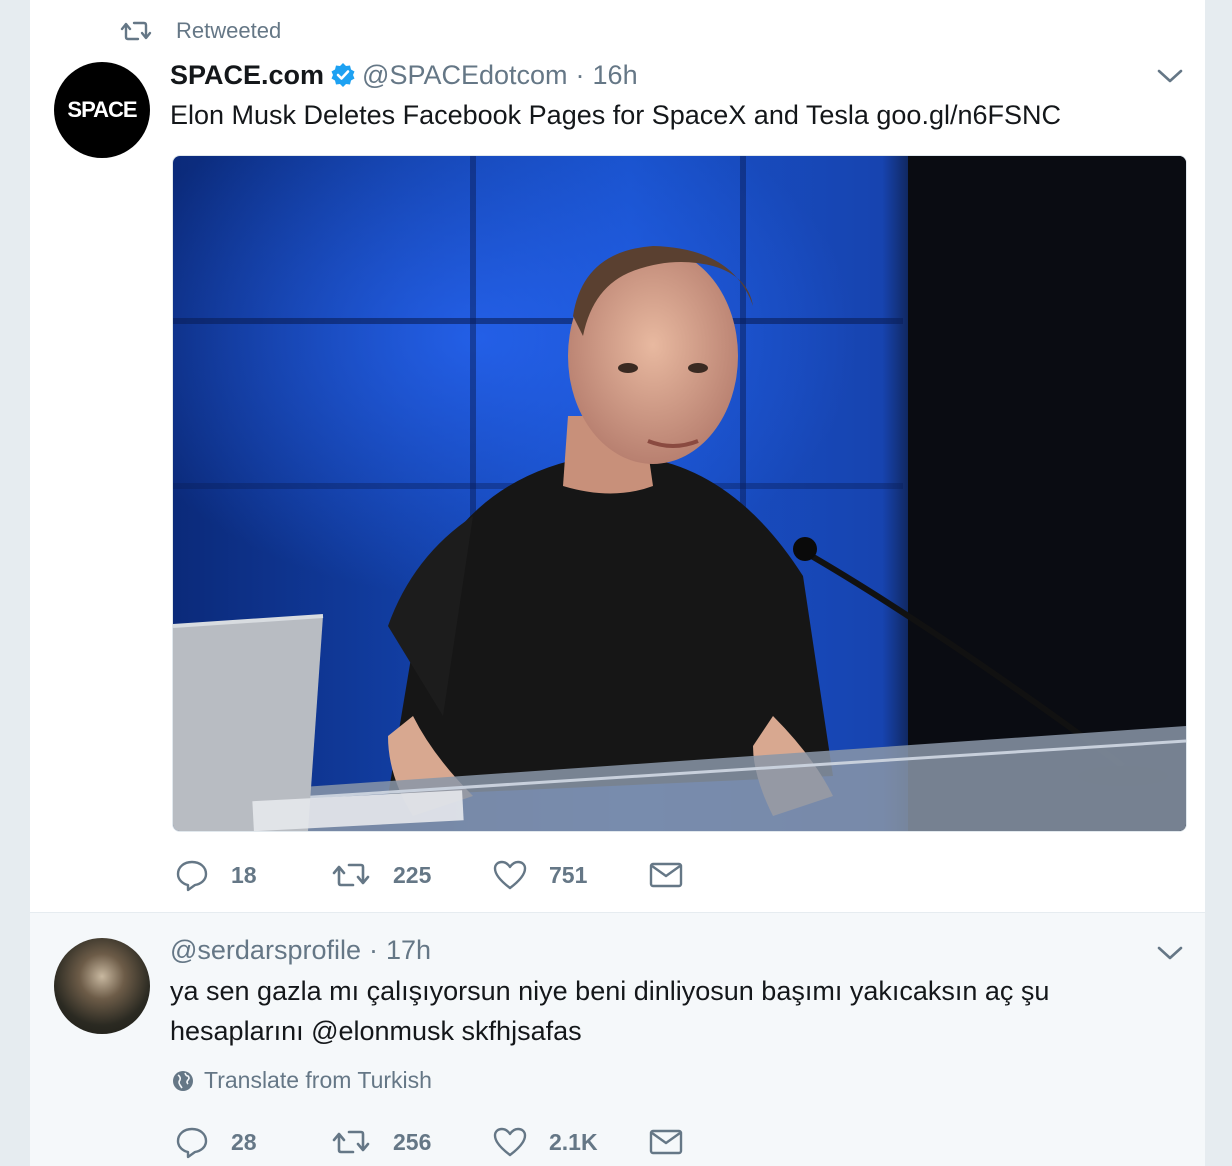  I want to click on like-button: 751, so click(551, 875).